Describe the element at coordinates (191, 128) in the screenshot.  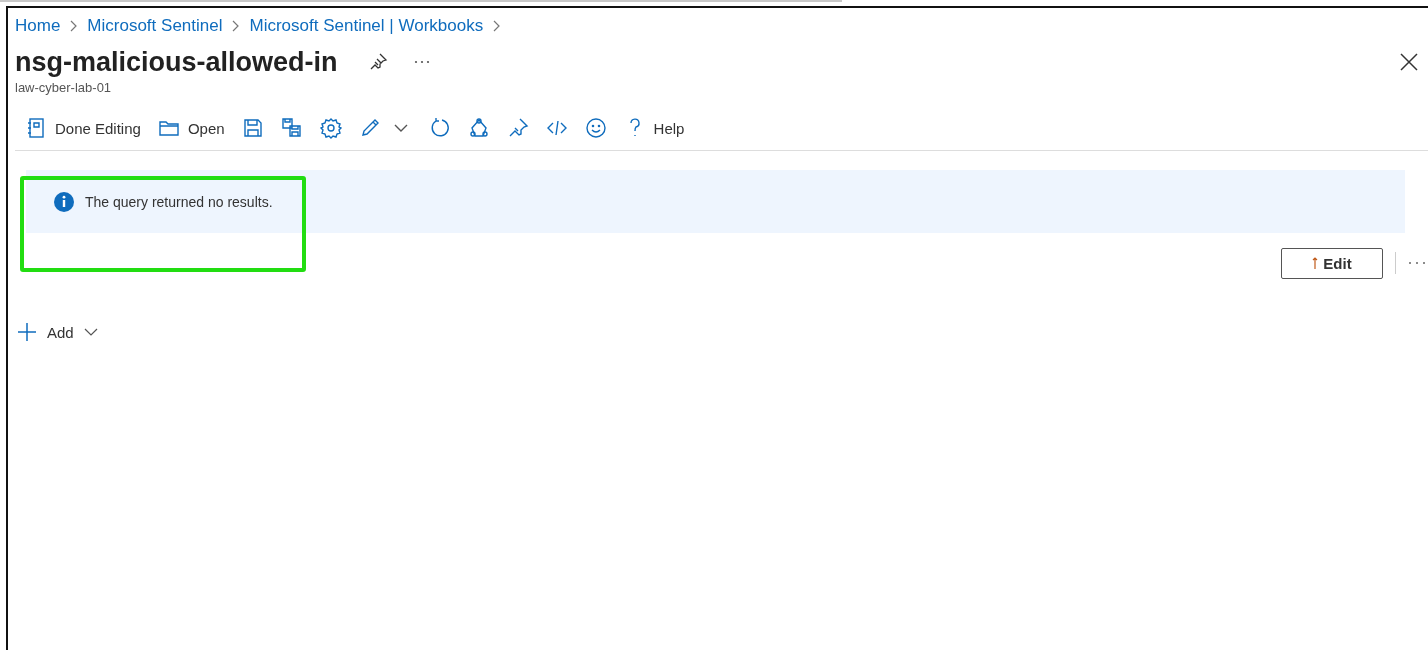
I see `toolbar-button: Open` at that location.